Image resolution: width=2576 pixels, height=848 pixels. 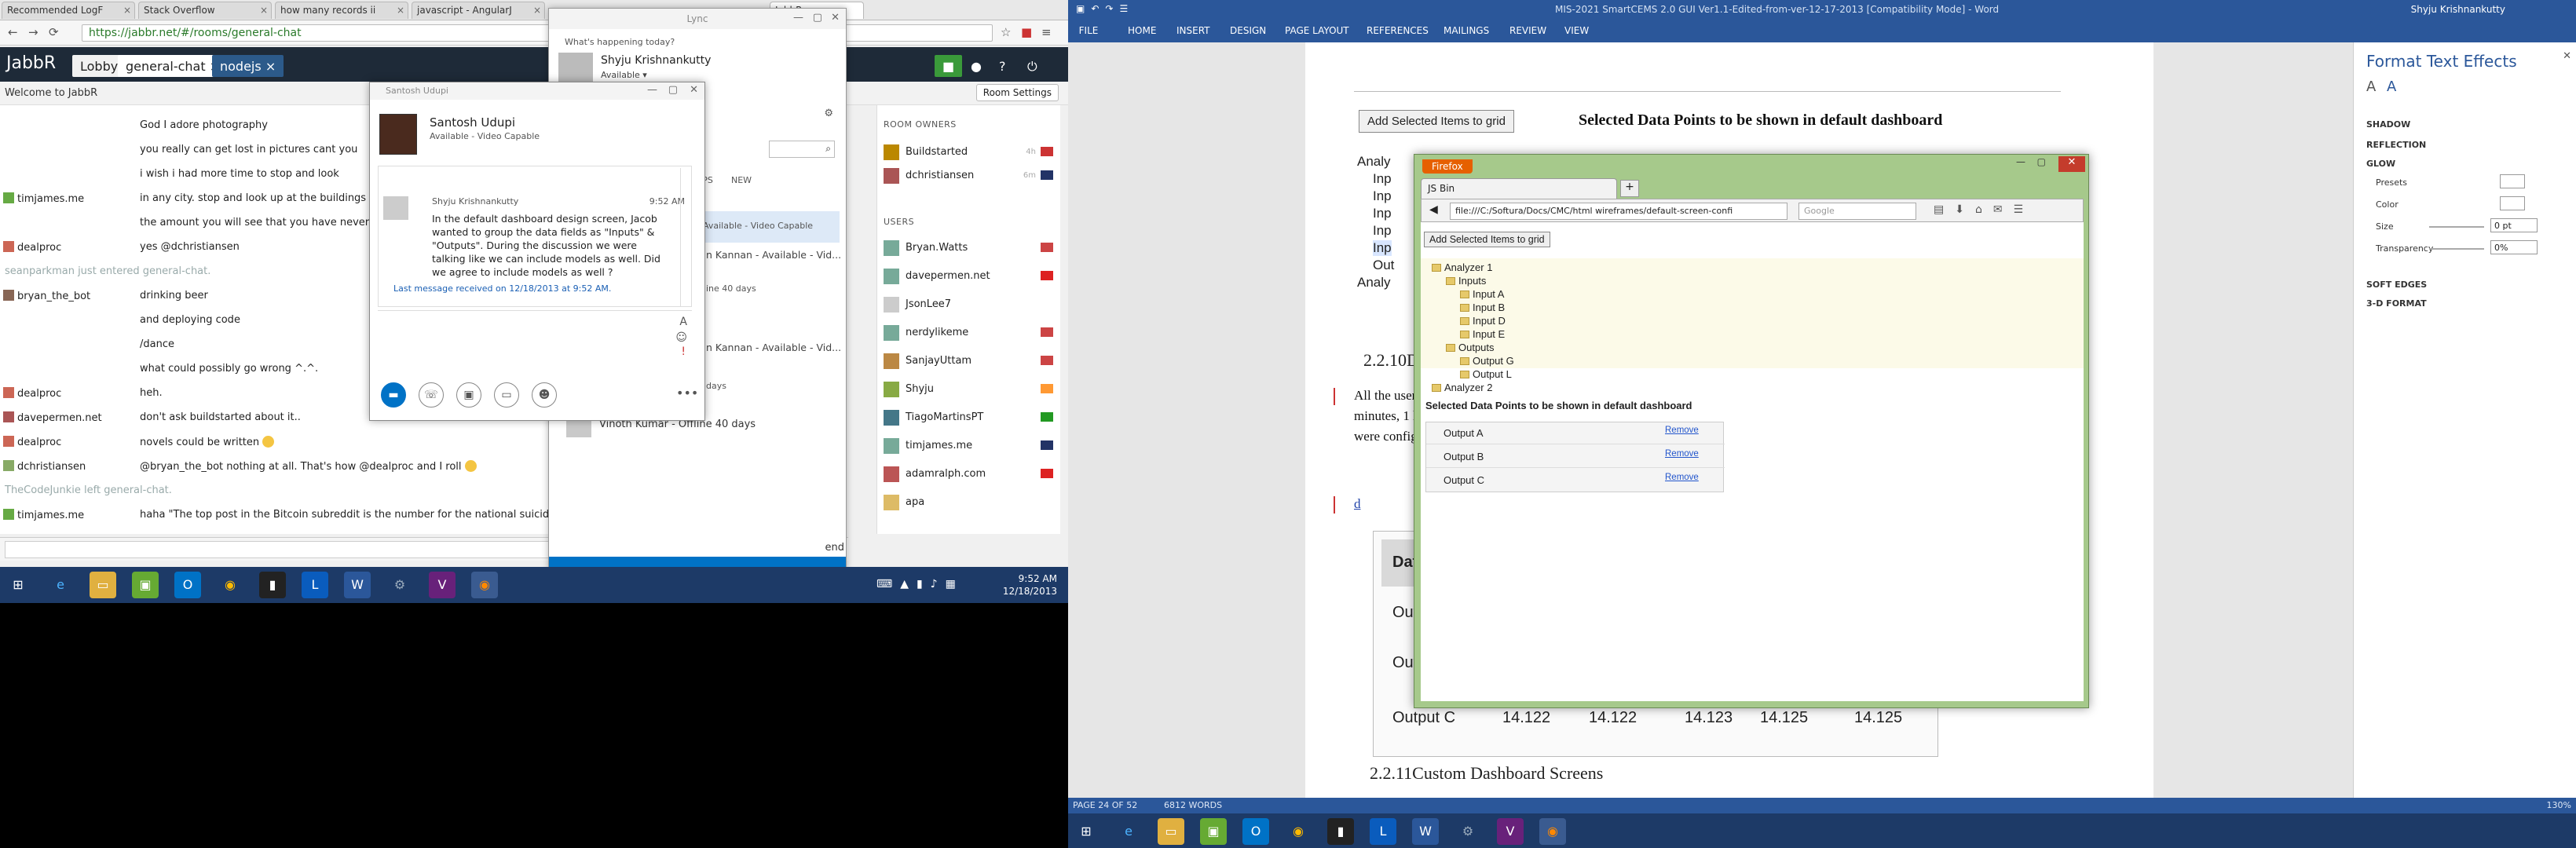 What do you see at coordinates (2381, 164) in the screenshot?
I see `section-glow: GLOW` at bounding box center [2381, 164].